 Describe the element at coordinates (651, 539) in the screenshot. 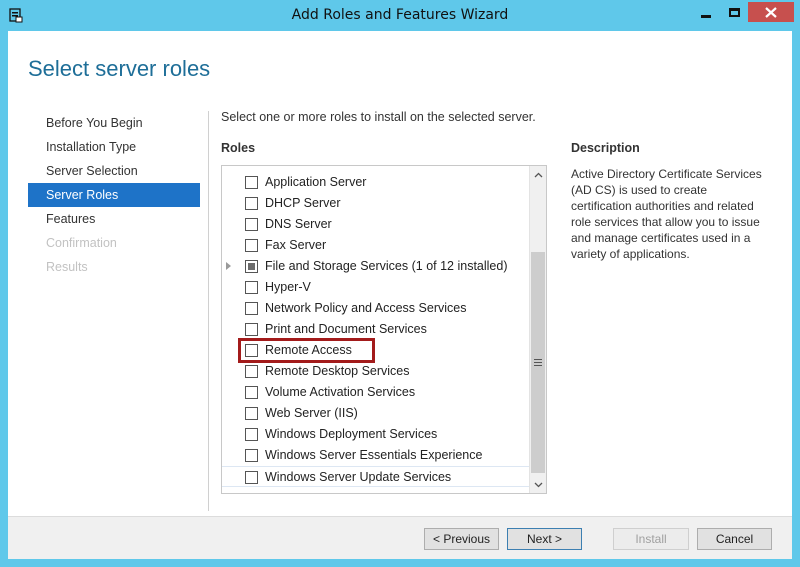

I see `install-button: Install` at that location.